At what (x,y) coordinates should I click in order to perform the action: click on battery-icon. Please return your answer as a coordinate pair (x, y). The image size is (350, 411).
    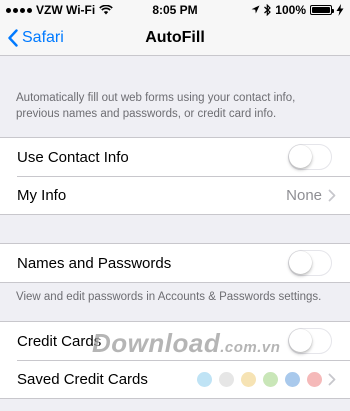
    Looking at the image, I should click on (322, 10).